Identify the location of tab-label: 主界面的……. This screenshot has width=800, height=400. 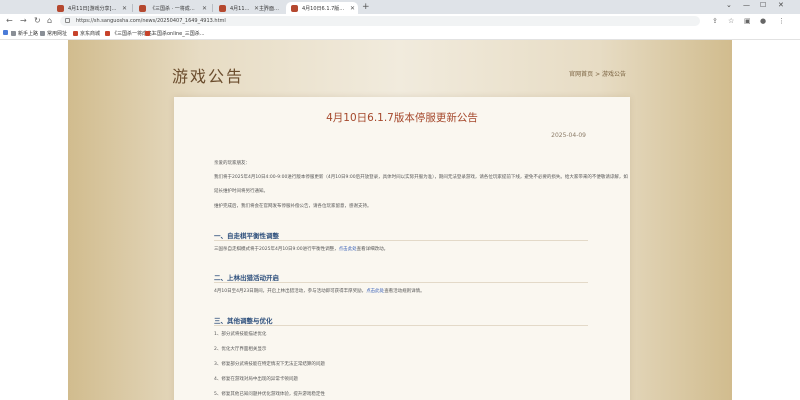
(271, 8).